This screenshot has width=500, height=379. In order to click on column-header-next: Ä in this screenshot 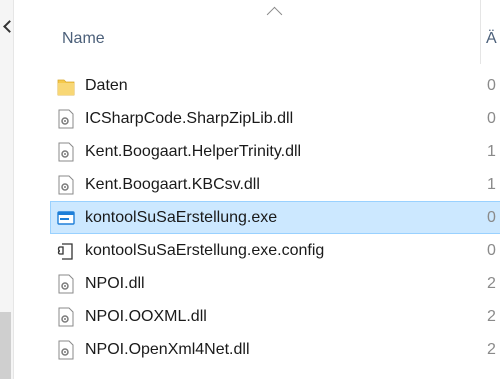, I will do `click(491, 39)`.